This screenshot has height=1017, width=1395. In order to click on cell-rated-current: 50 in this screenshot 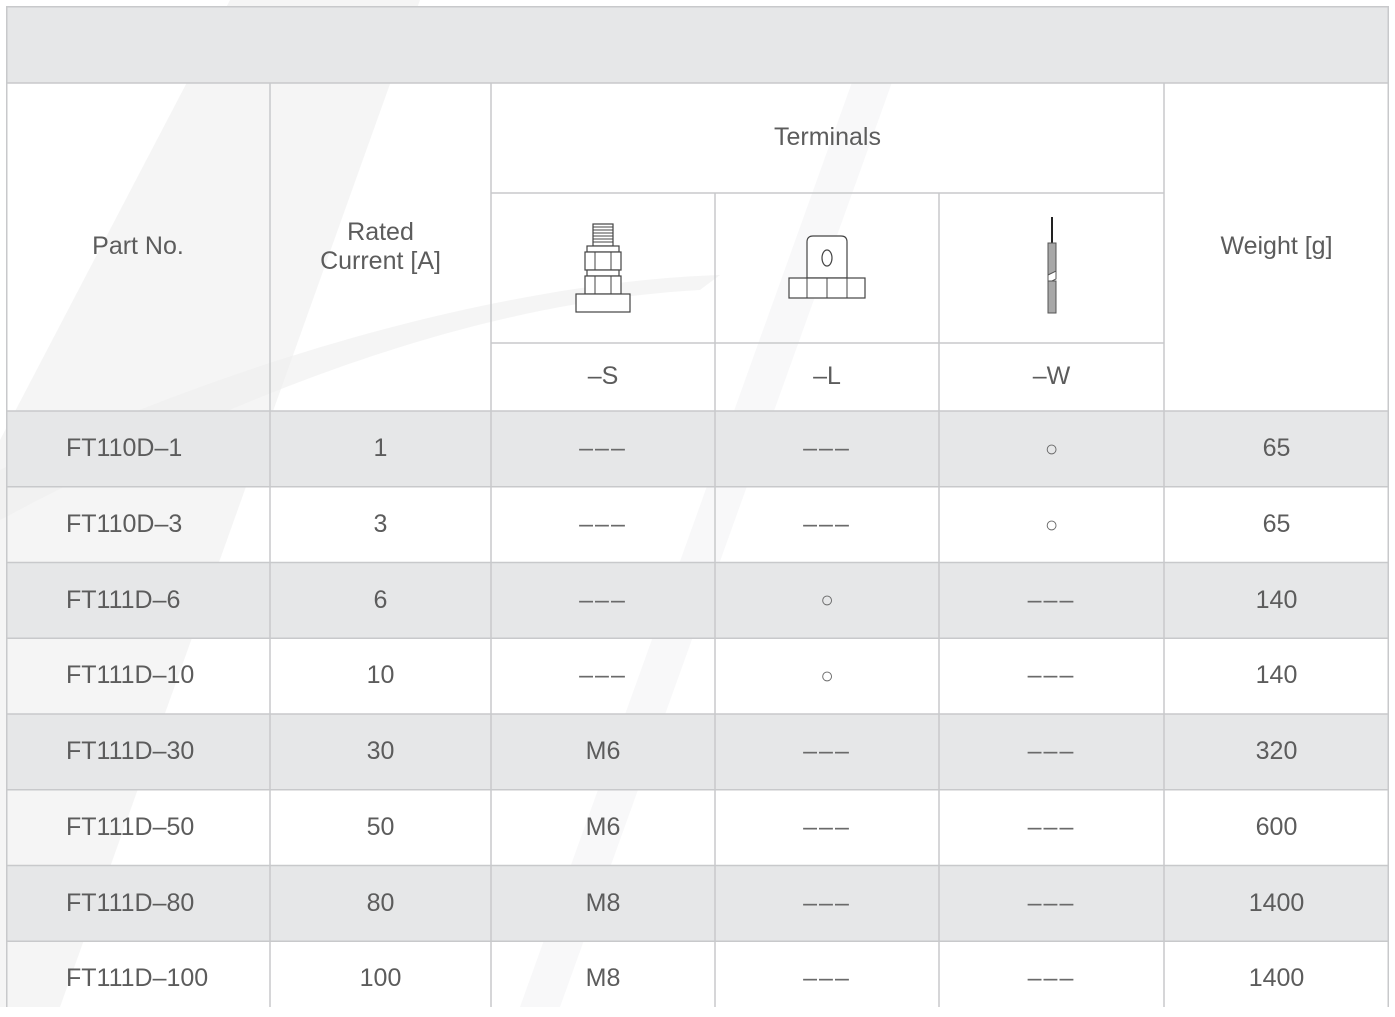, I will do `click(380, 826)`.